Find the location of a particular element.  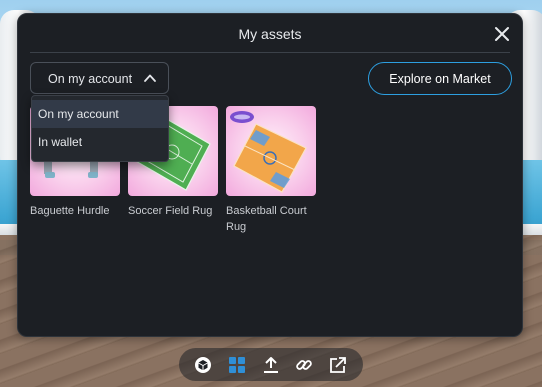

toolbar-link-button is located at coordinates (304, 365).